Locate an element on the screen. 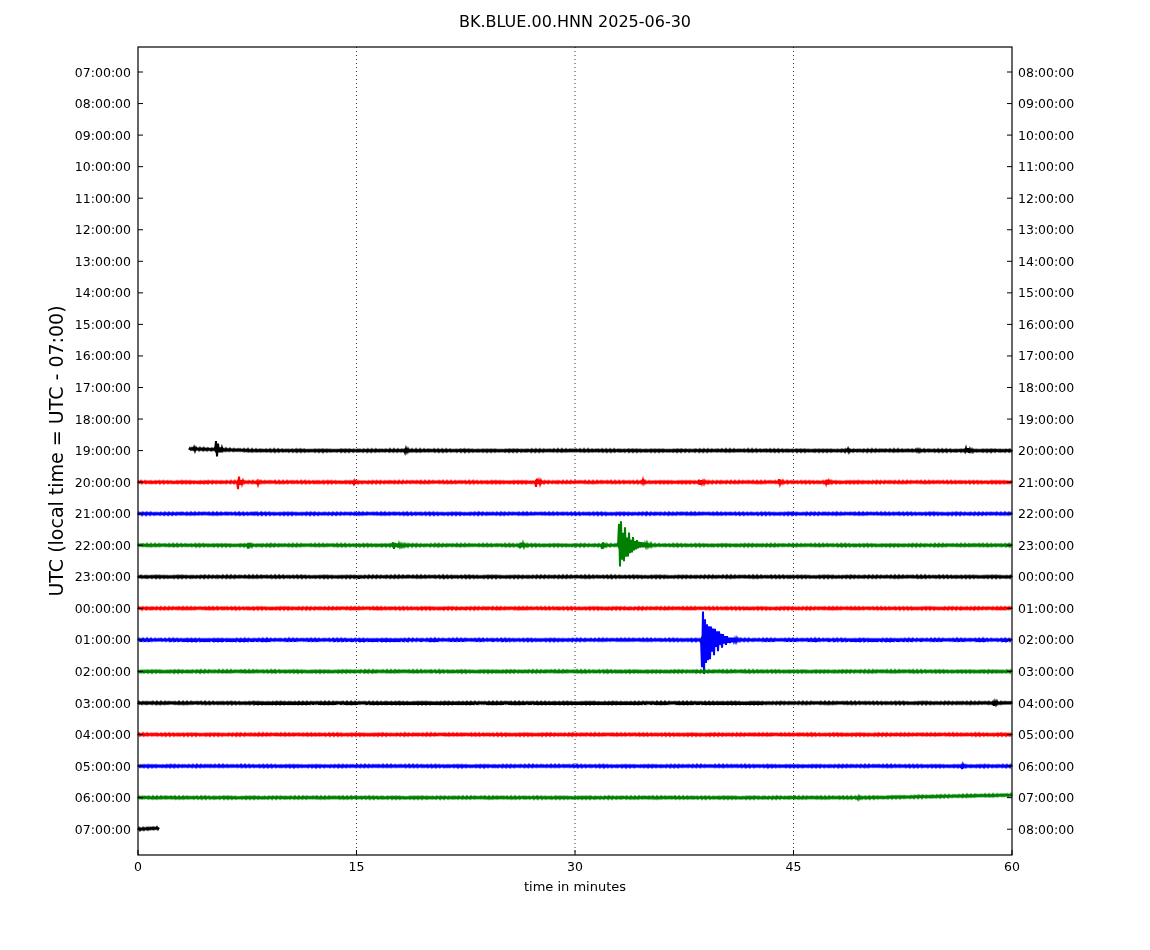 The image size is (1150, 950). x-tick-label: 30 is located at coordinates (575, 866).